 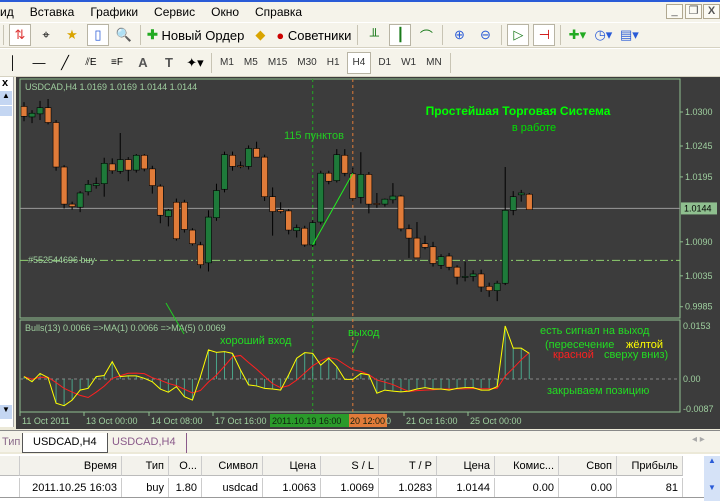 I want to click on bar-chart-icon: ╨, so click(x=374, y=35).